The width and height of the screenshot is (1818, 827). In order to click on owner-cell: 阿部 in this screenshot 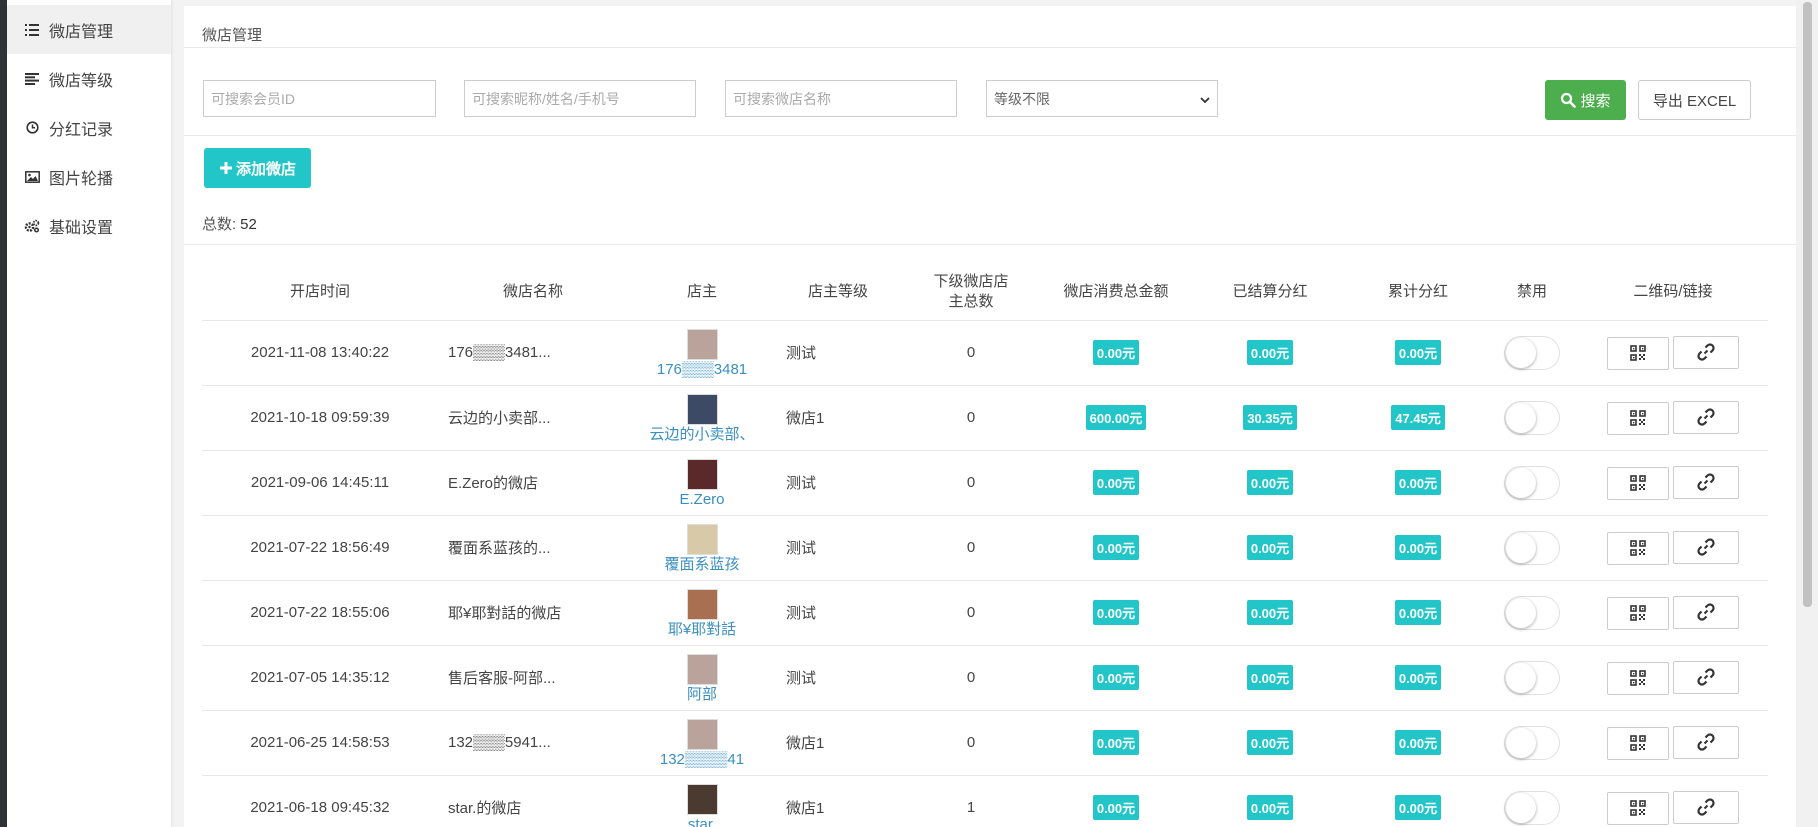, I will do `click(702, 678)`.